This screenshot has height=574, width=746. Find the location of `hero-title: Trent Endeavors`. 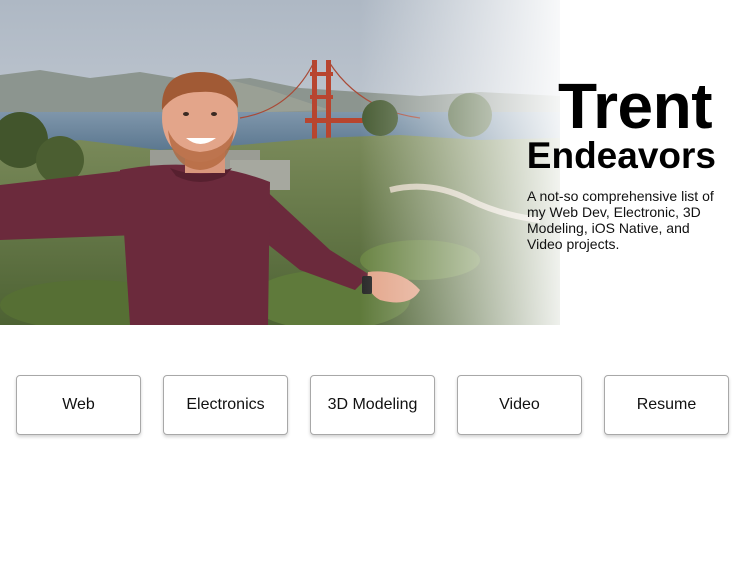

hero-title: Trent Endeavors is located at coordinates (616, 125).